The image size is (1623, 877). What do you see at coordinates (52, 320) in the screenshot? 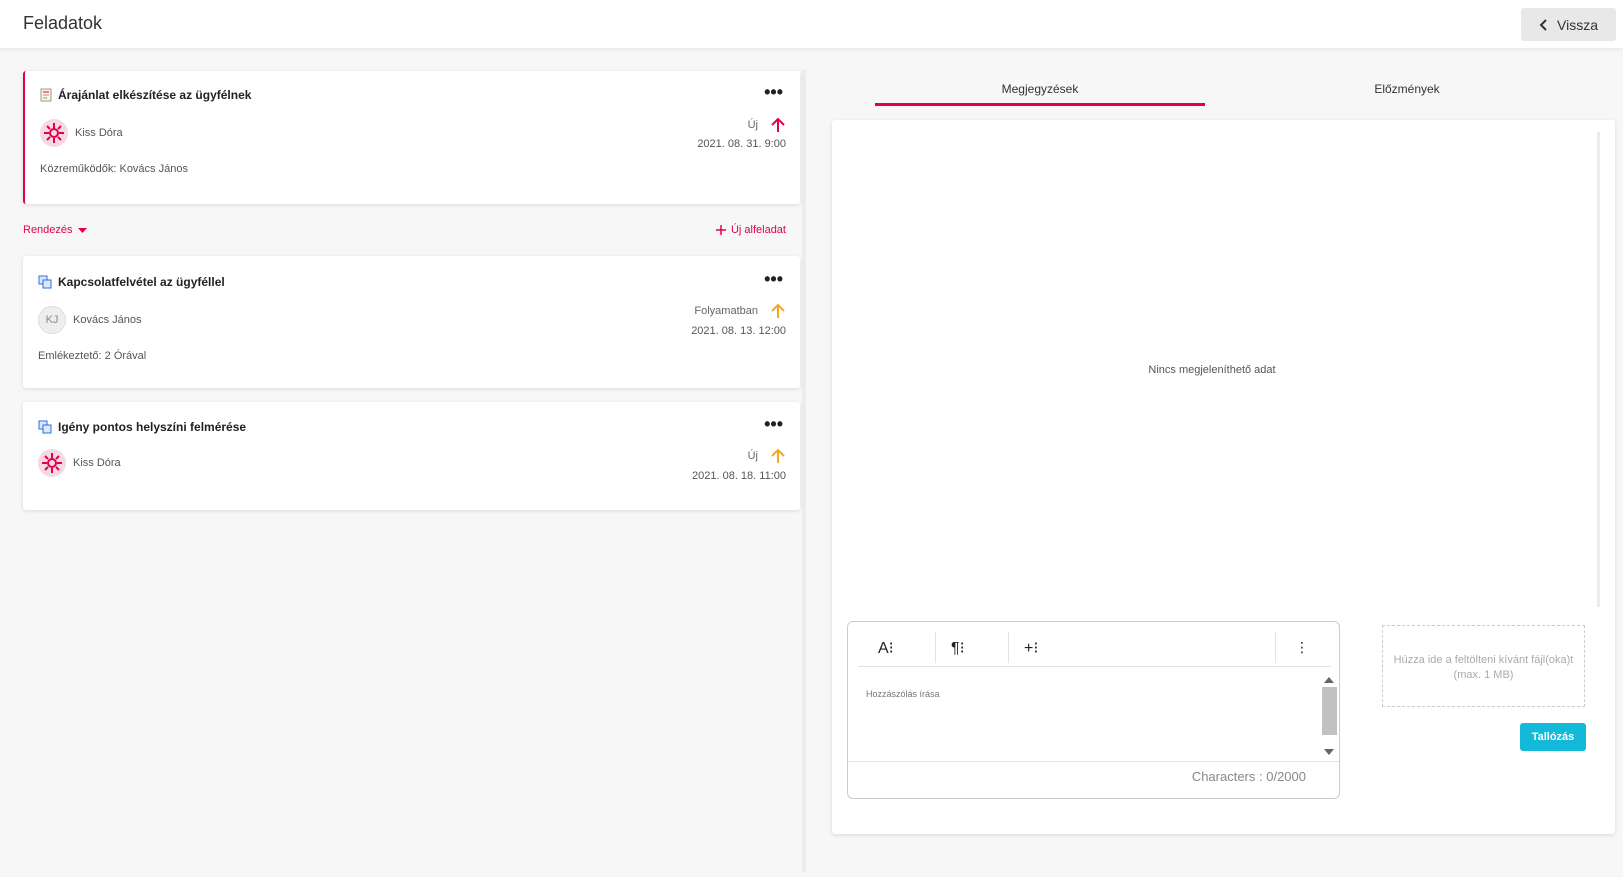
I see `avatar: KJ` at bounding box center [52, 320].